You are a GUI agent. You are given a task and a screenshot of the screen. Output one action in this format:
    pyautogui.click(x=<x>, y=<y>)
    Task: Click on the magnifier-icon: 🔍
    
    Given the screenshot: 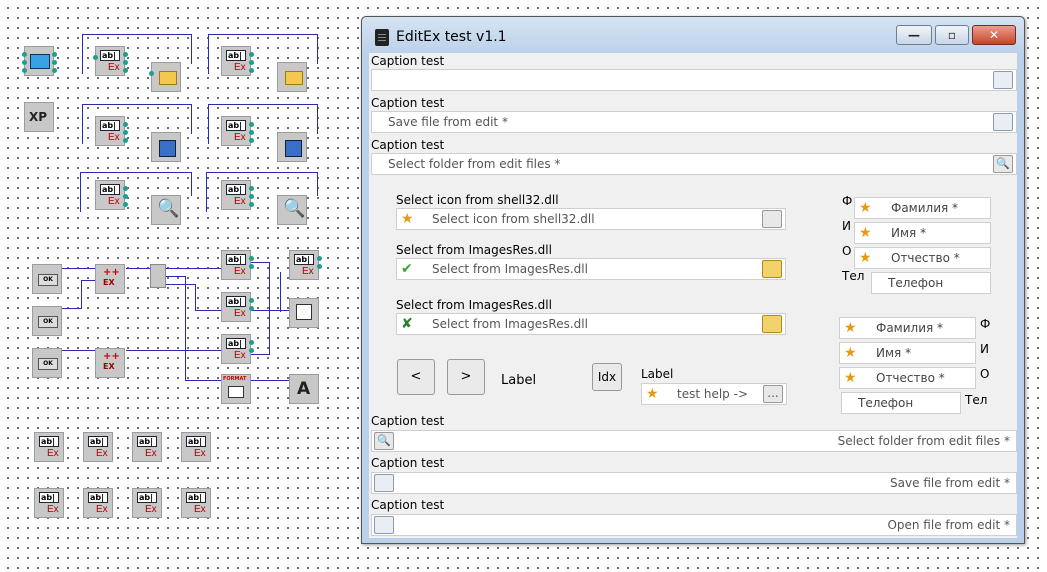 What is the action you would take?
    pyautogui.click(x=294, y=208)
    